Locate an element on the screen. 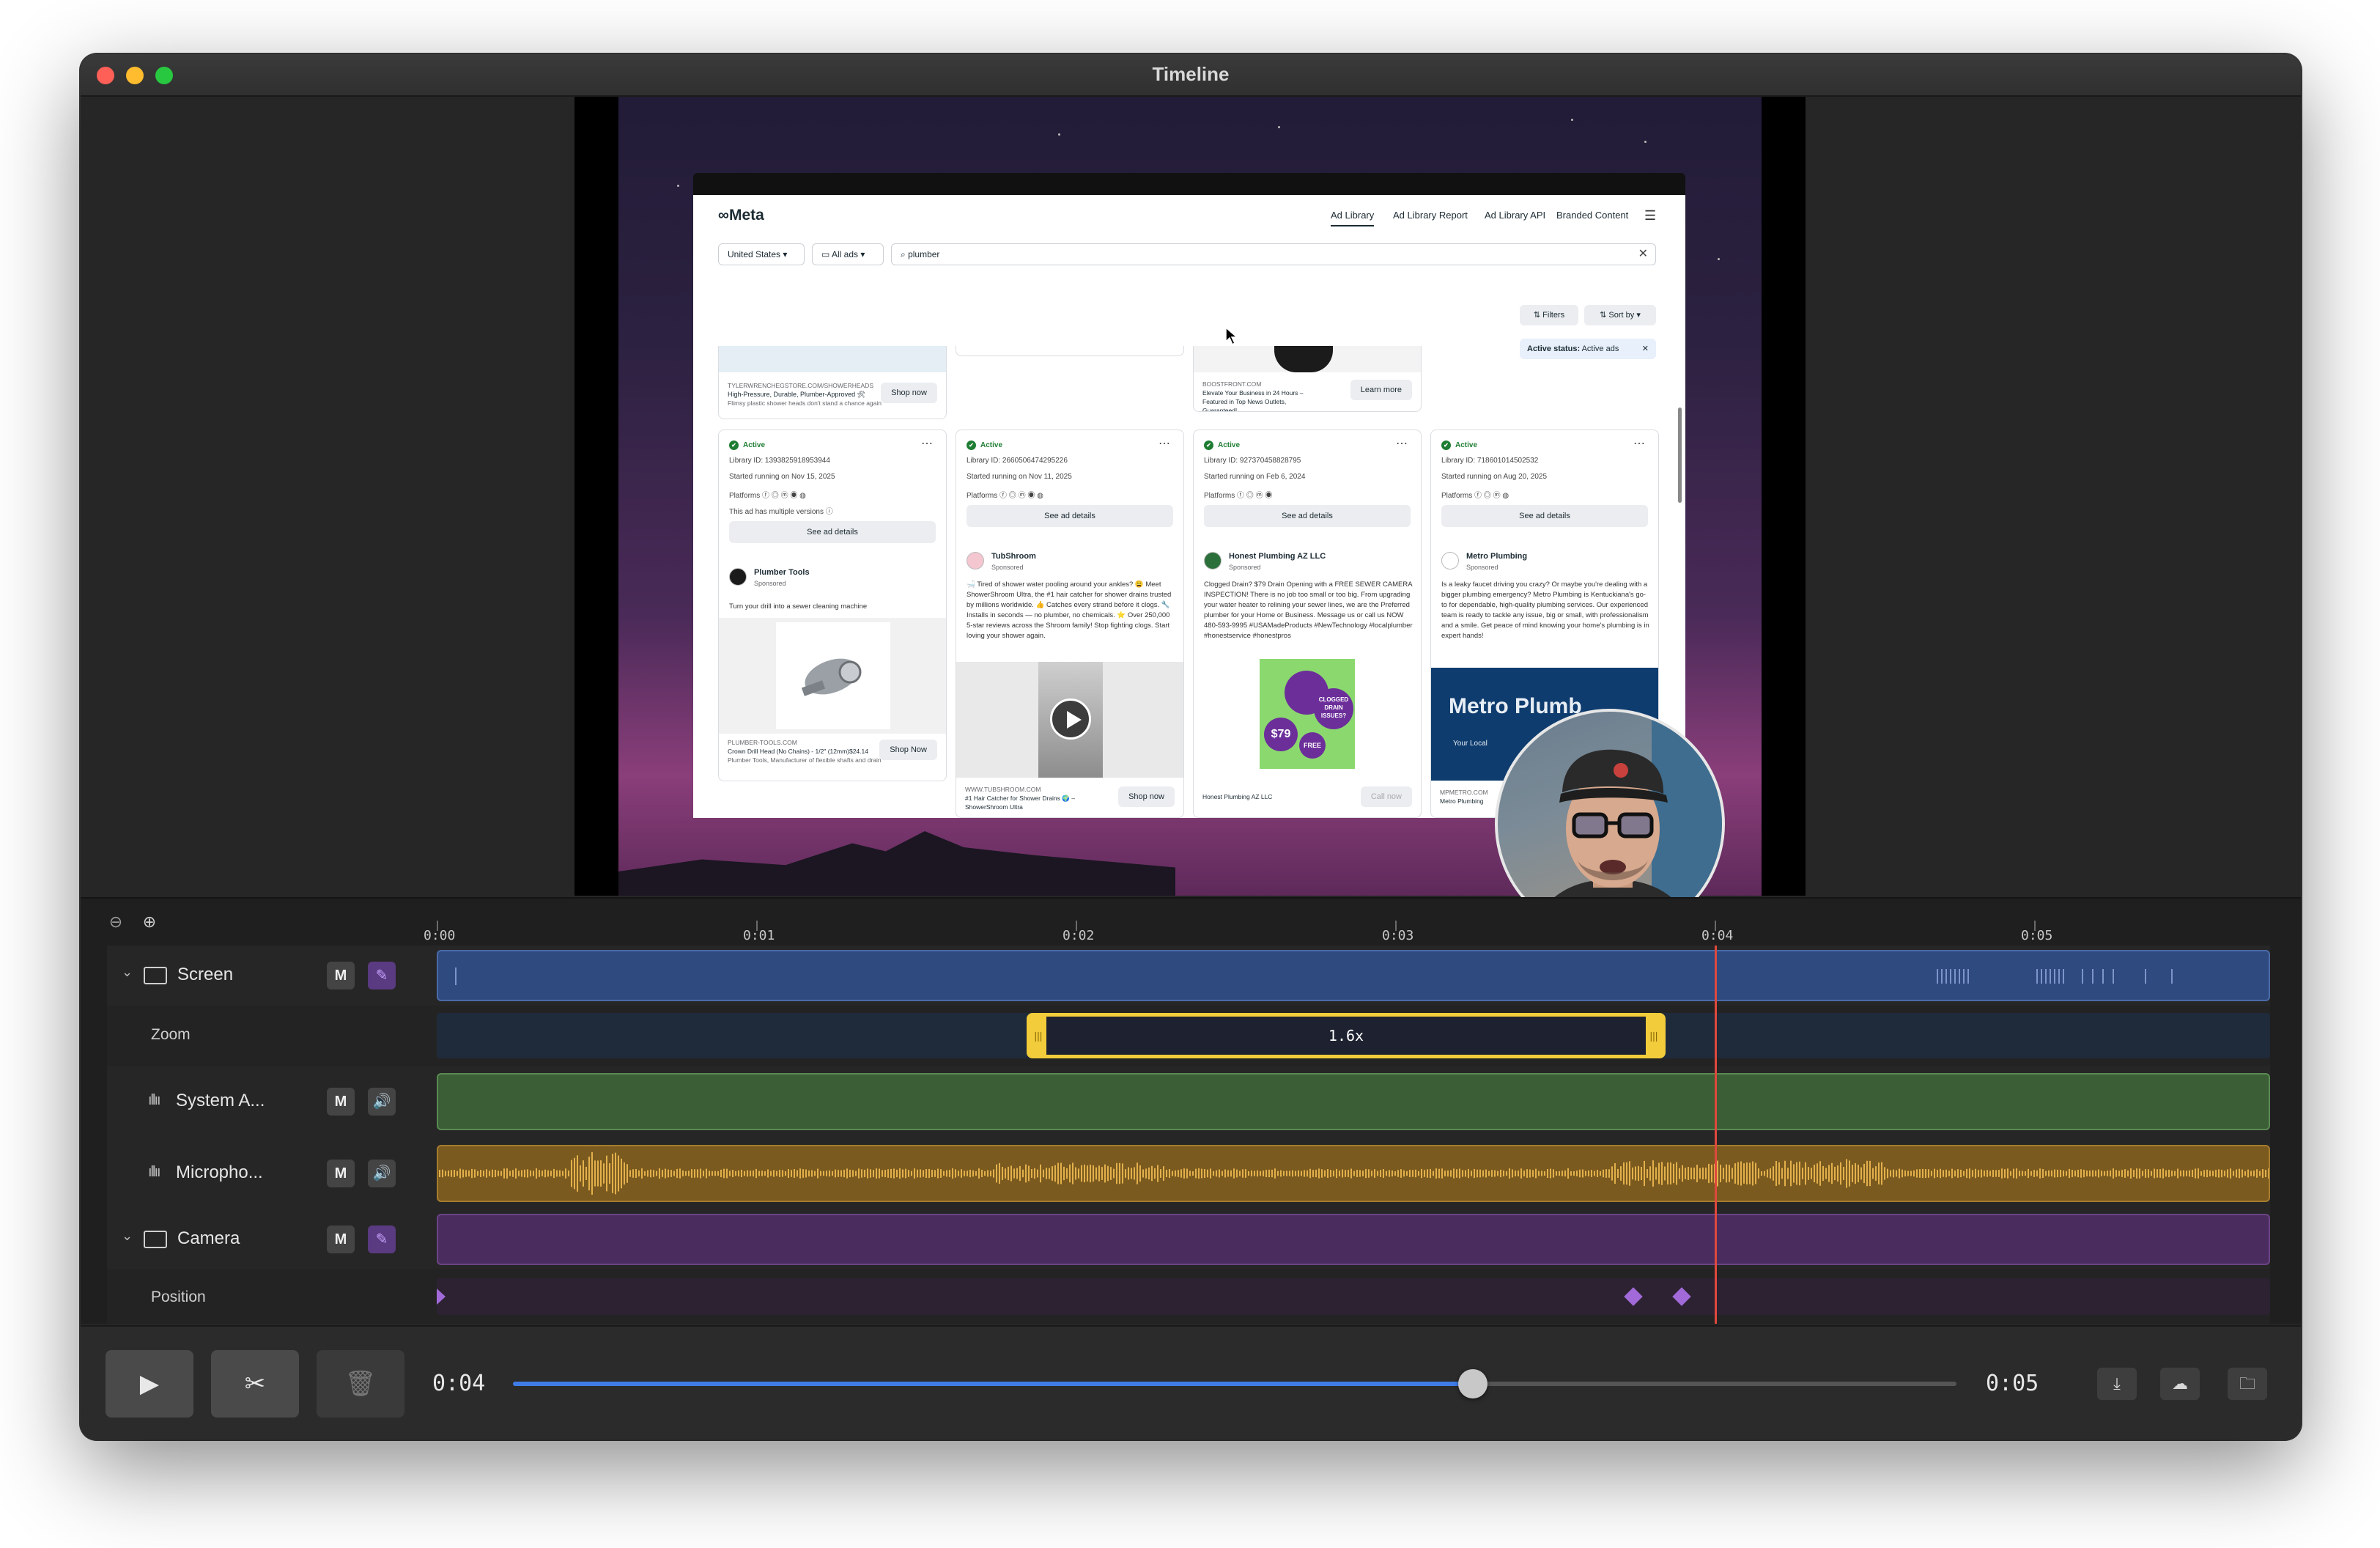 The width and height of the screenshot is (2380, 1548). system-audio-clip is located at coordinates (1353, 1101).